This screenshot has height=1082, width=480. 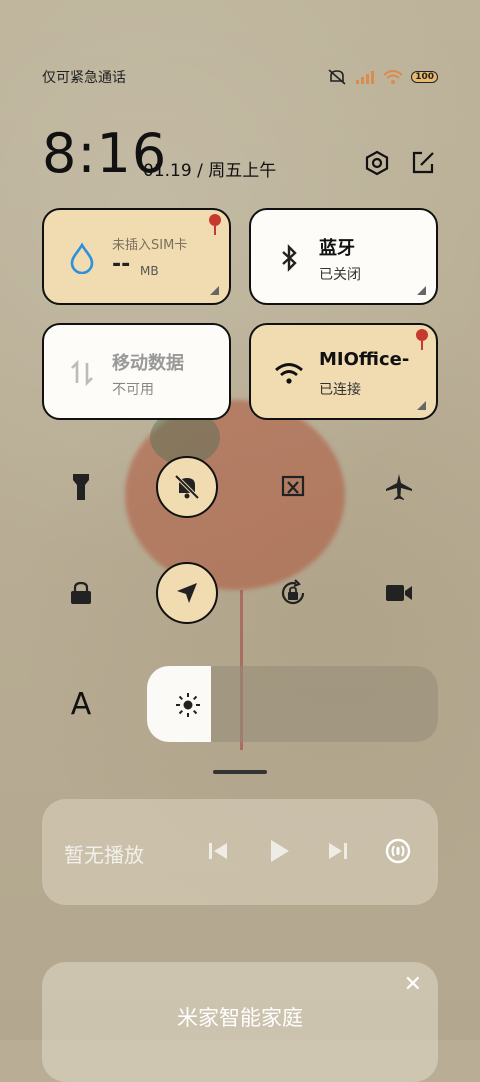 What do you see at coordinates (149, 271) in the screenshot?
I see `data-usage-unit: MB` at bounding box center [149, 271].